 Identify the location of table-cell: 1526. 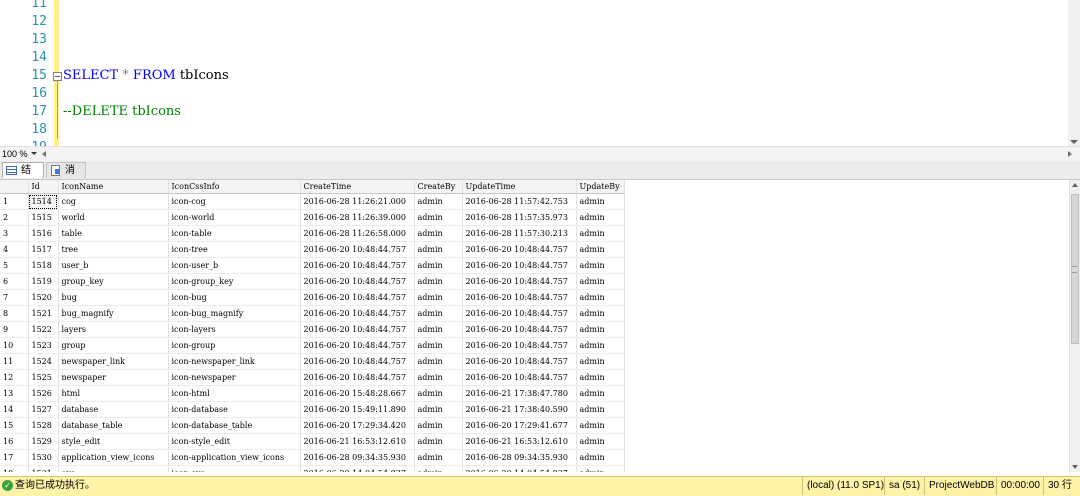
(43, 393).